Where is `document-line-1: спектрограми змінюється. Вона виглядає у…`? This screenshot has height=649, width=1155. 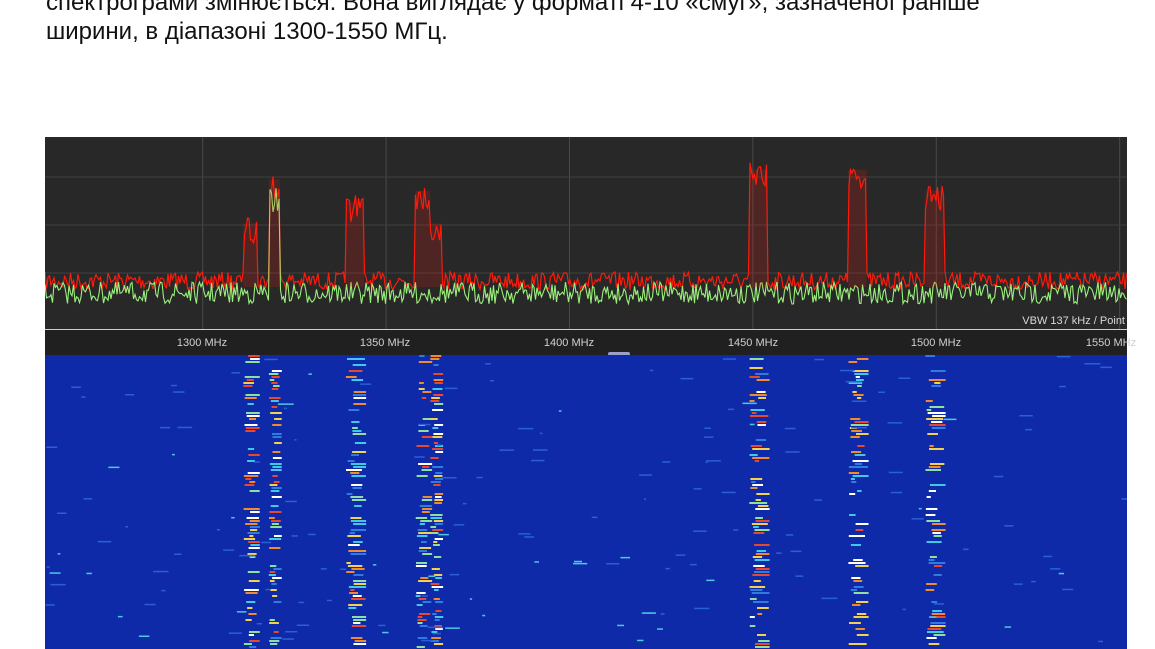
document-line-1: спектрограми змінюється. Вона виглядає у… is located at coordinates (513, 8).